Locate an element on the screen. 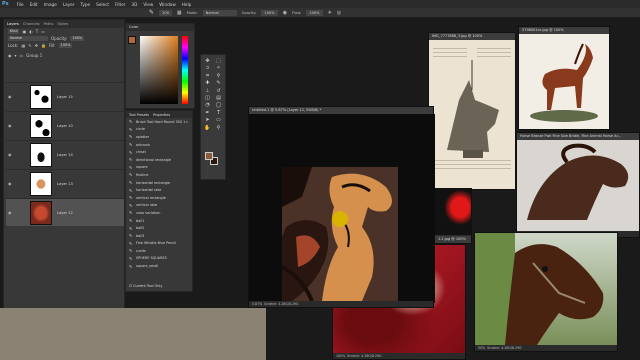  filter-adjust-icon: ◐ is located at coordinates (31, 31).